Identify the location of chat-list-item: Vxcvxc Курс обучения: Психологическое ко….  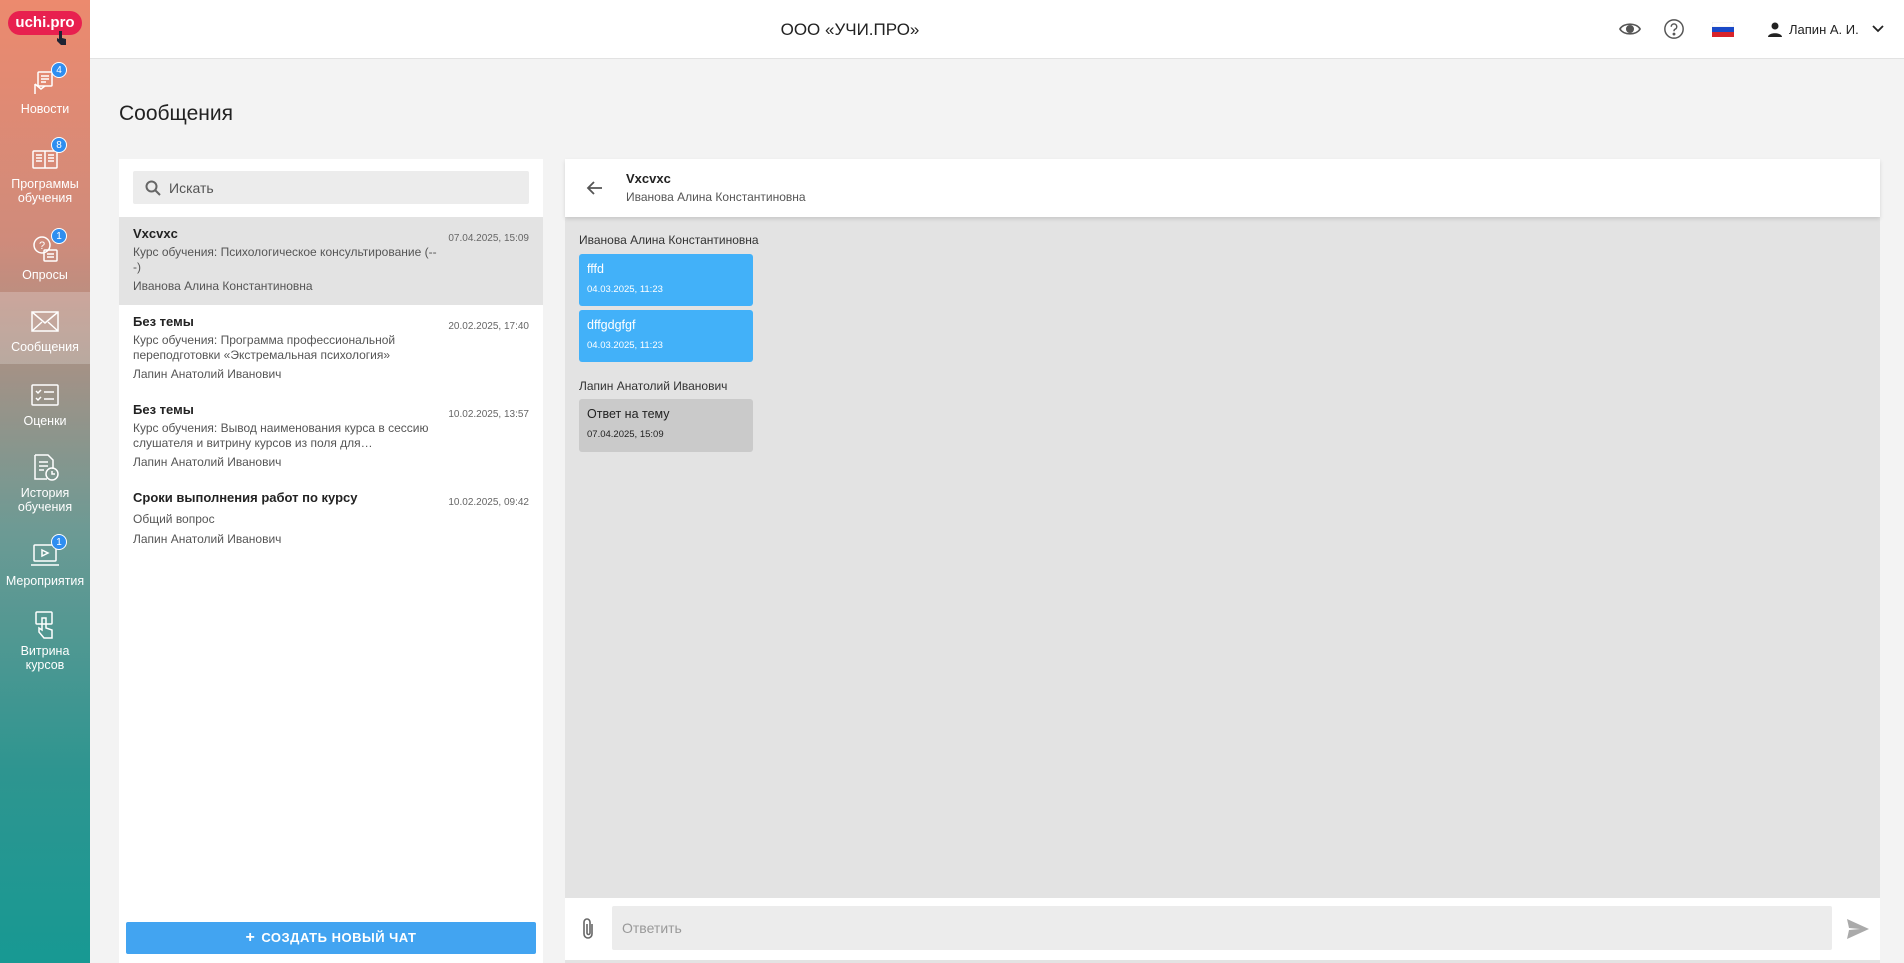
(331, 261).